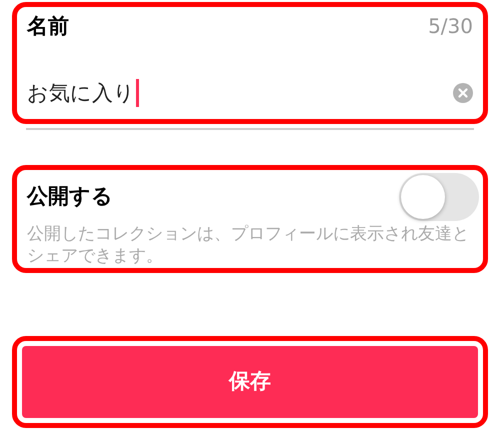 Image resolution: width=500 pixels, height=430 pixels. Describe the element at coordinates (450, 26) in the screenshot. I see `character-counter: 5/30` at that location.